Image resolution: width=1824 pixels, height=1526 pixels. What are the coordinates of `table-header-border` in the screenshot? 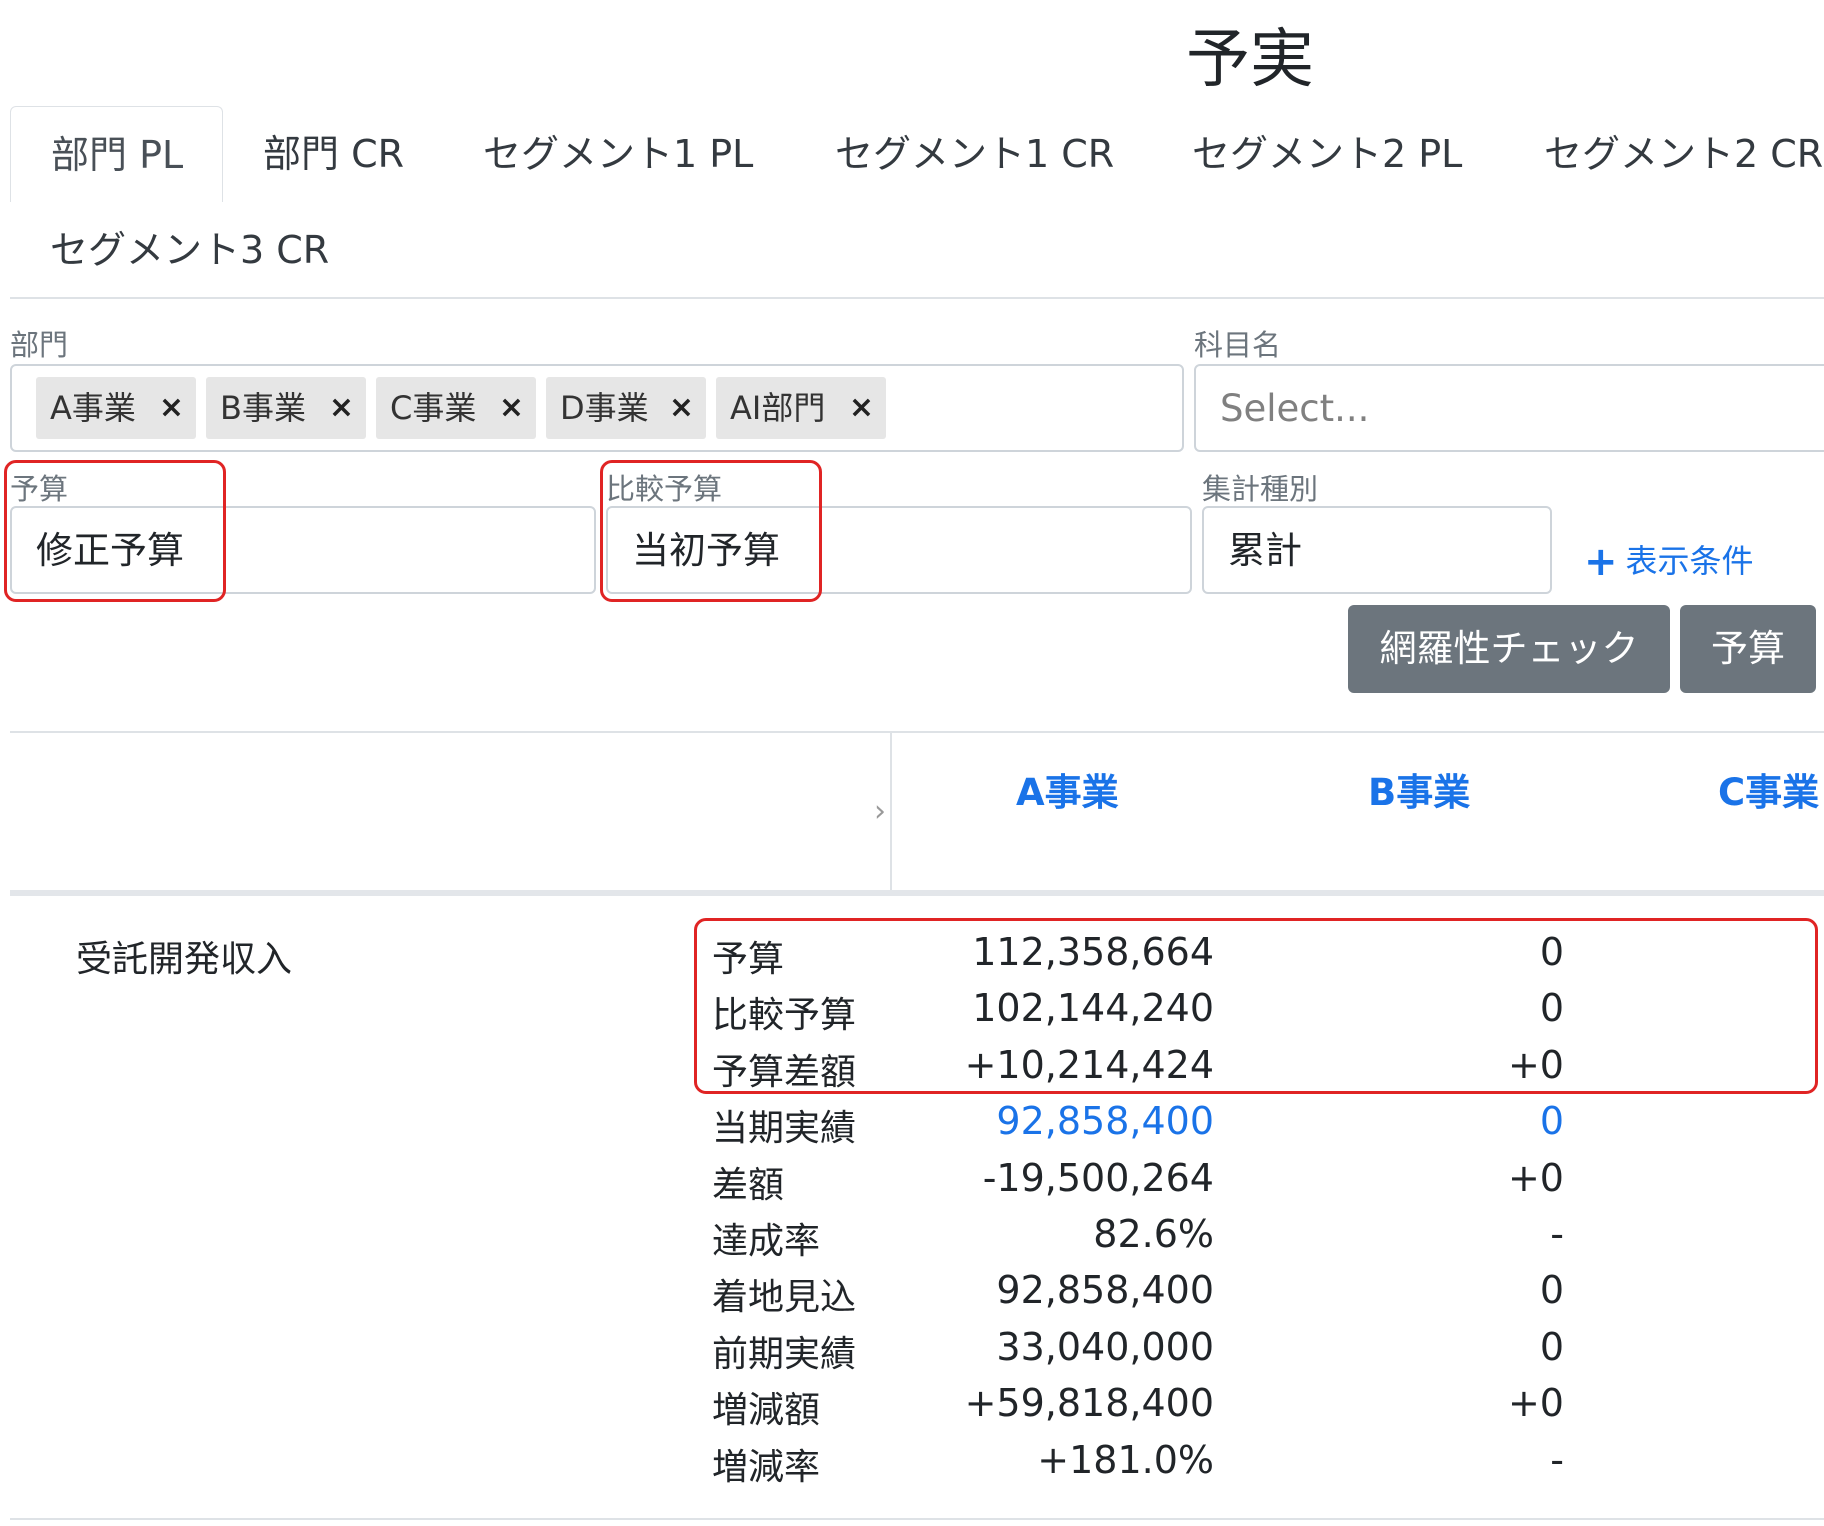 It's located at (917, 893).